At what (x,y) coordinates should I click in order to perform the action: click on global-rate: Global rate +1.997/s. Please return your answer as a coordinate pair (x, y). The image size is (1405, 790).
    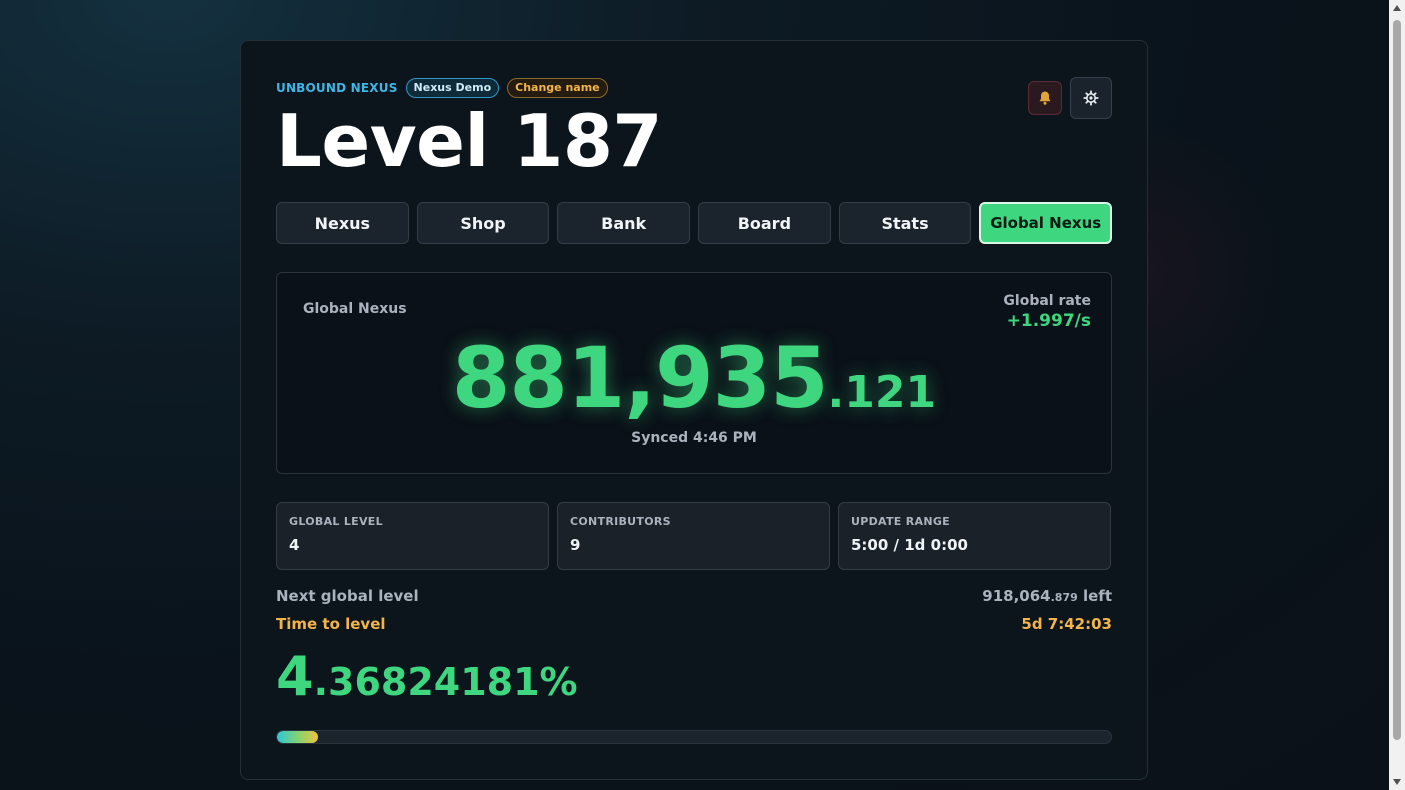
    Looking at the image, I should click on (1047, 312).